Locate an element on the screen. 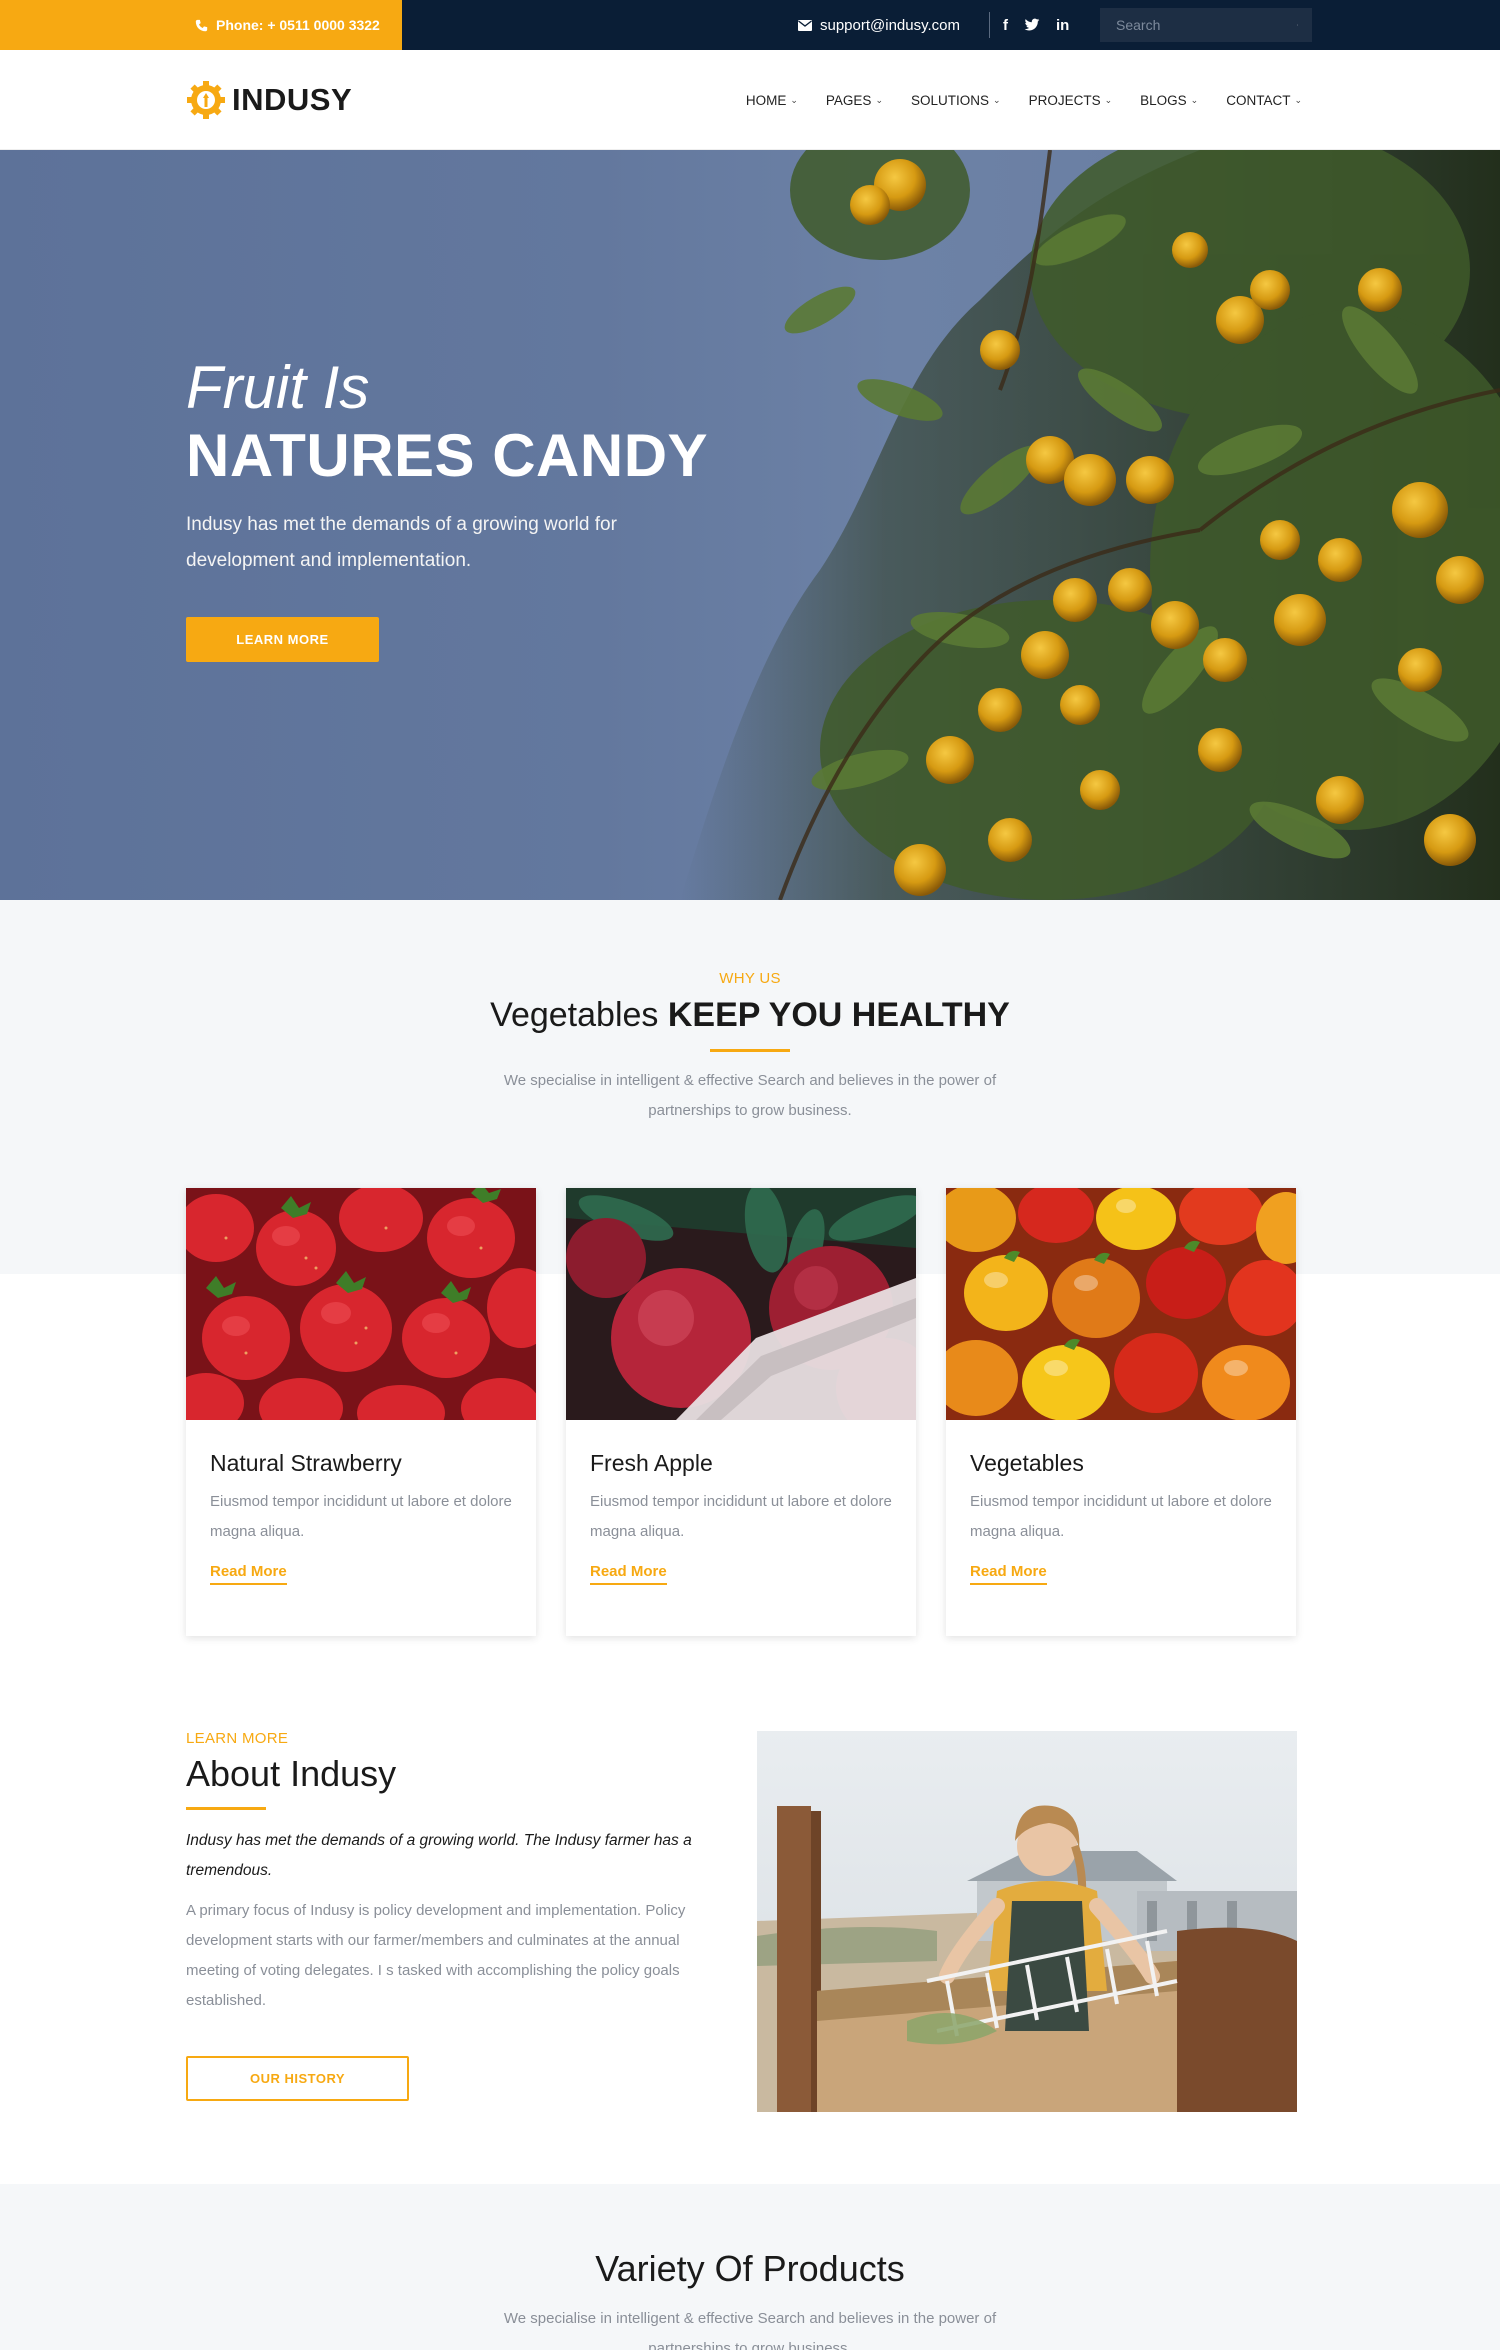 The height and width of the screenshot is (2350, 1500). nav-pages: PAGES ⌄ is located at coordinates (854, 100).